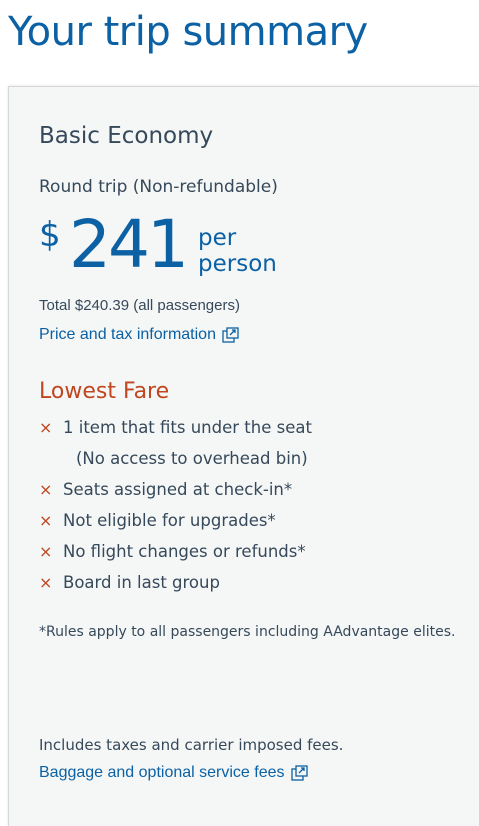 This screenshot has width=479, height=826. Describe the element at coordinates (104, 391) in the screenshot. I see `fare-label: Lowest Fare` at that location.